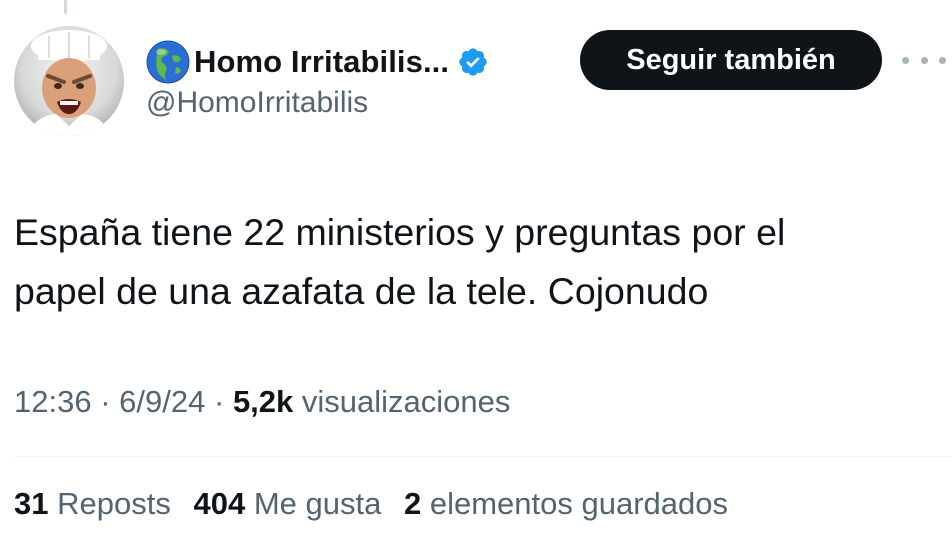 The height and width of the screenshot is (536, 952). I want to click on reposts-label: Reposts, so click(114, 503).